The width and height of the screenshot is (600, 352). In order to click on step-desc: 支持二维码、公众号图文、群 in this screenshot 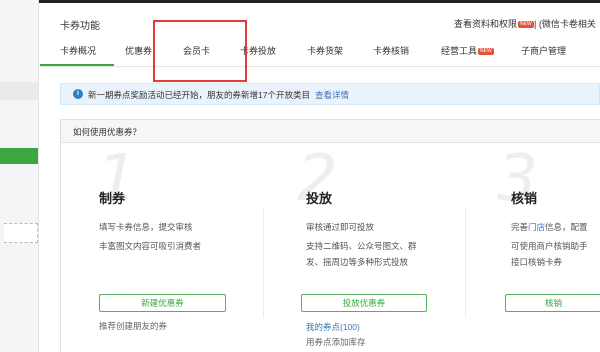, I will do `click(361, 246)`.